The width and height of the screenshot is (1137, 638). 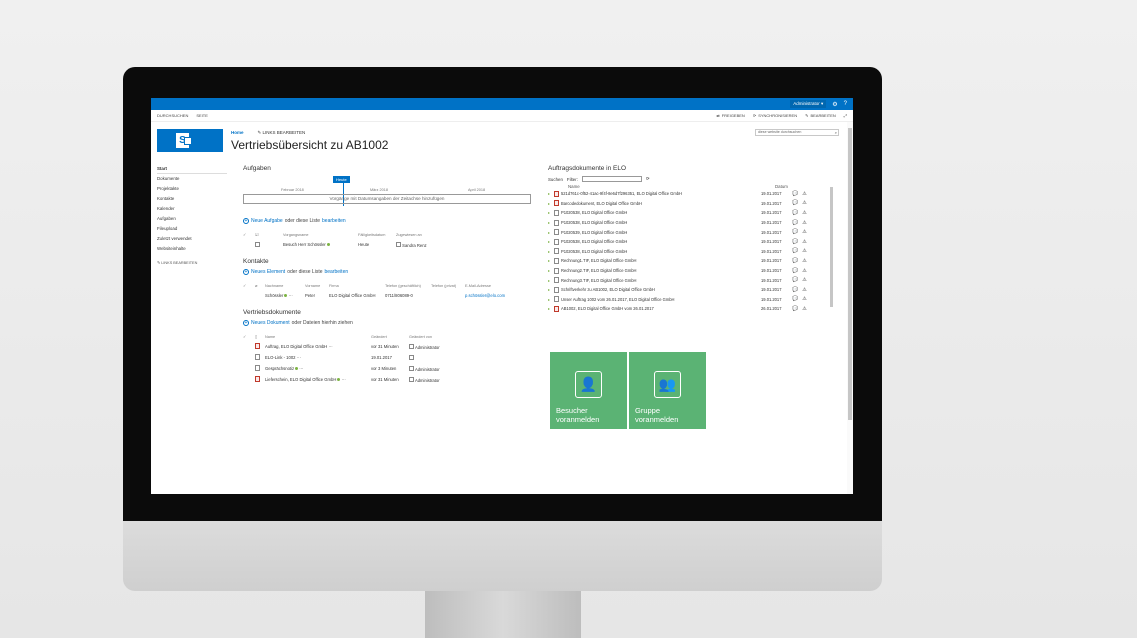 I want to click on home-link: Home, so click(x=237, y=133).